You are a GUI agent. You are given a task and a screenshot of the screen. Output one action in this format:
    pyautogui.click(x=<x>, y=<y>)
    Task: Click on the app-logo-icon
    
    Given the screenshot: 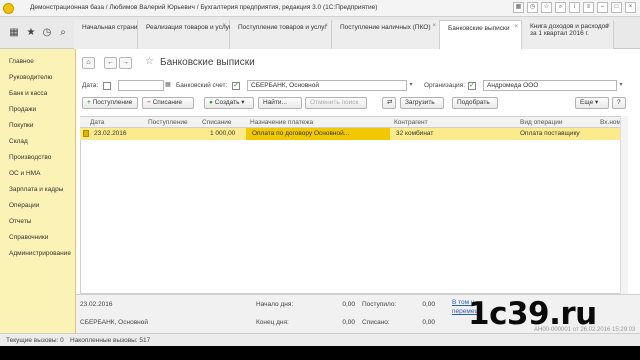 What is the action you would take?
    pyautogui.click(x=8, y=8)
    